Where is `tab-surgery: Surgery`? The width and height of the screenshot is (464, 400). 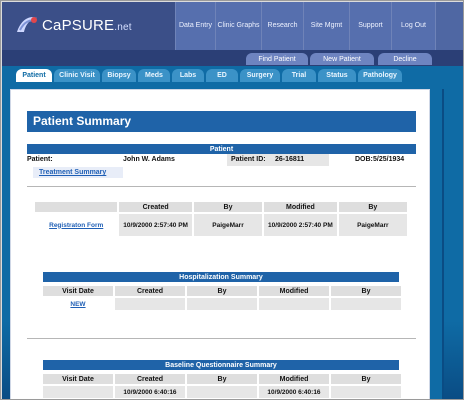
tab-surgery: Surgery is located at coordinates (260, 75).